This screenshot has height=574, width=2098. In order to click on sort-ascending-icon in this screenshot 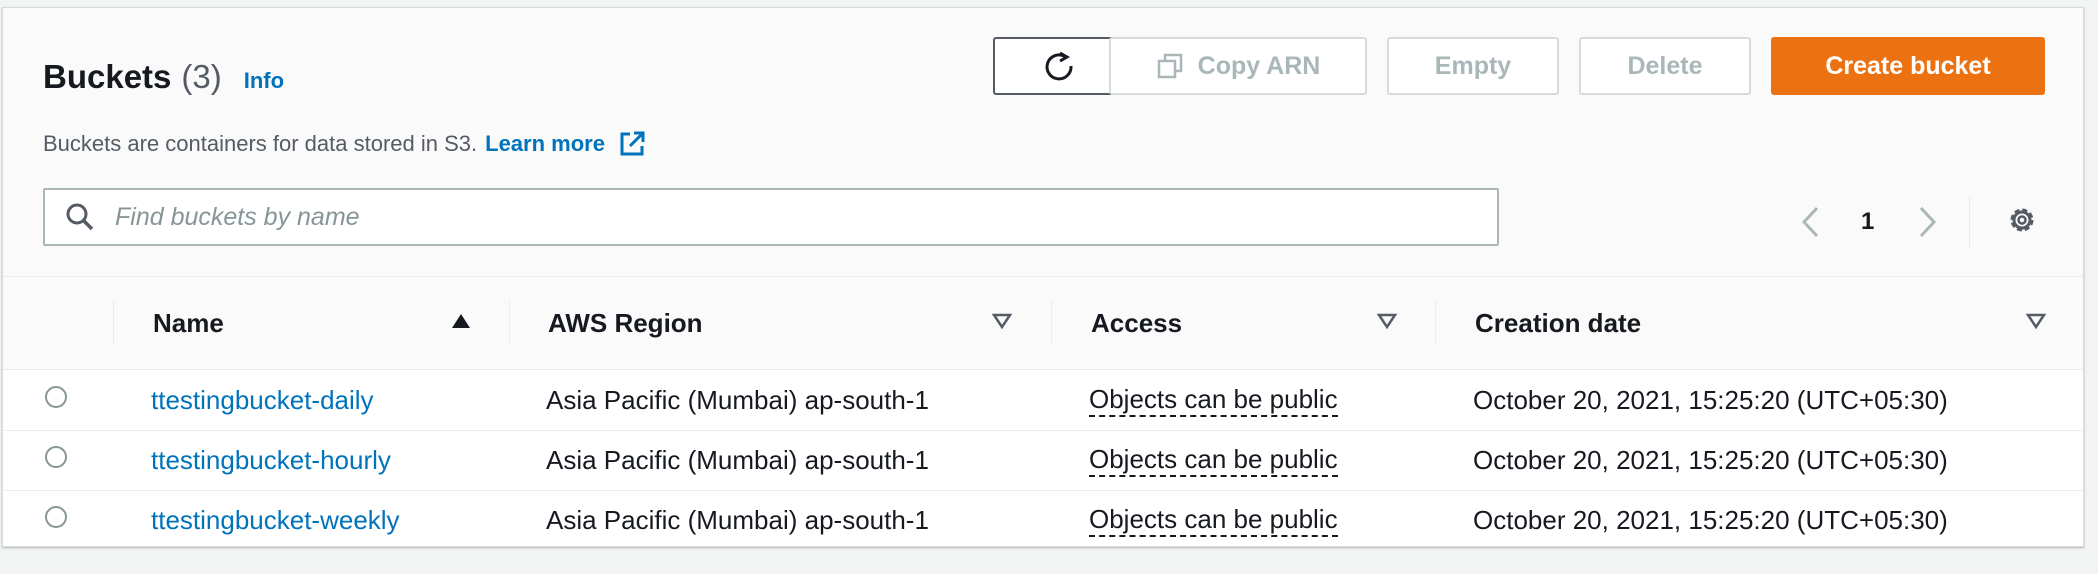, I will do `click(461, 321)`.